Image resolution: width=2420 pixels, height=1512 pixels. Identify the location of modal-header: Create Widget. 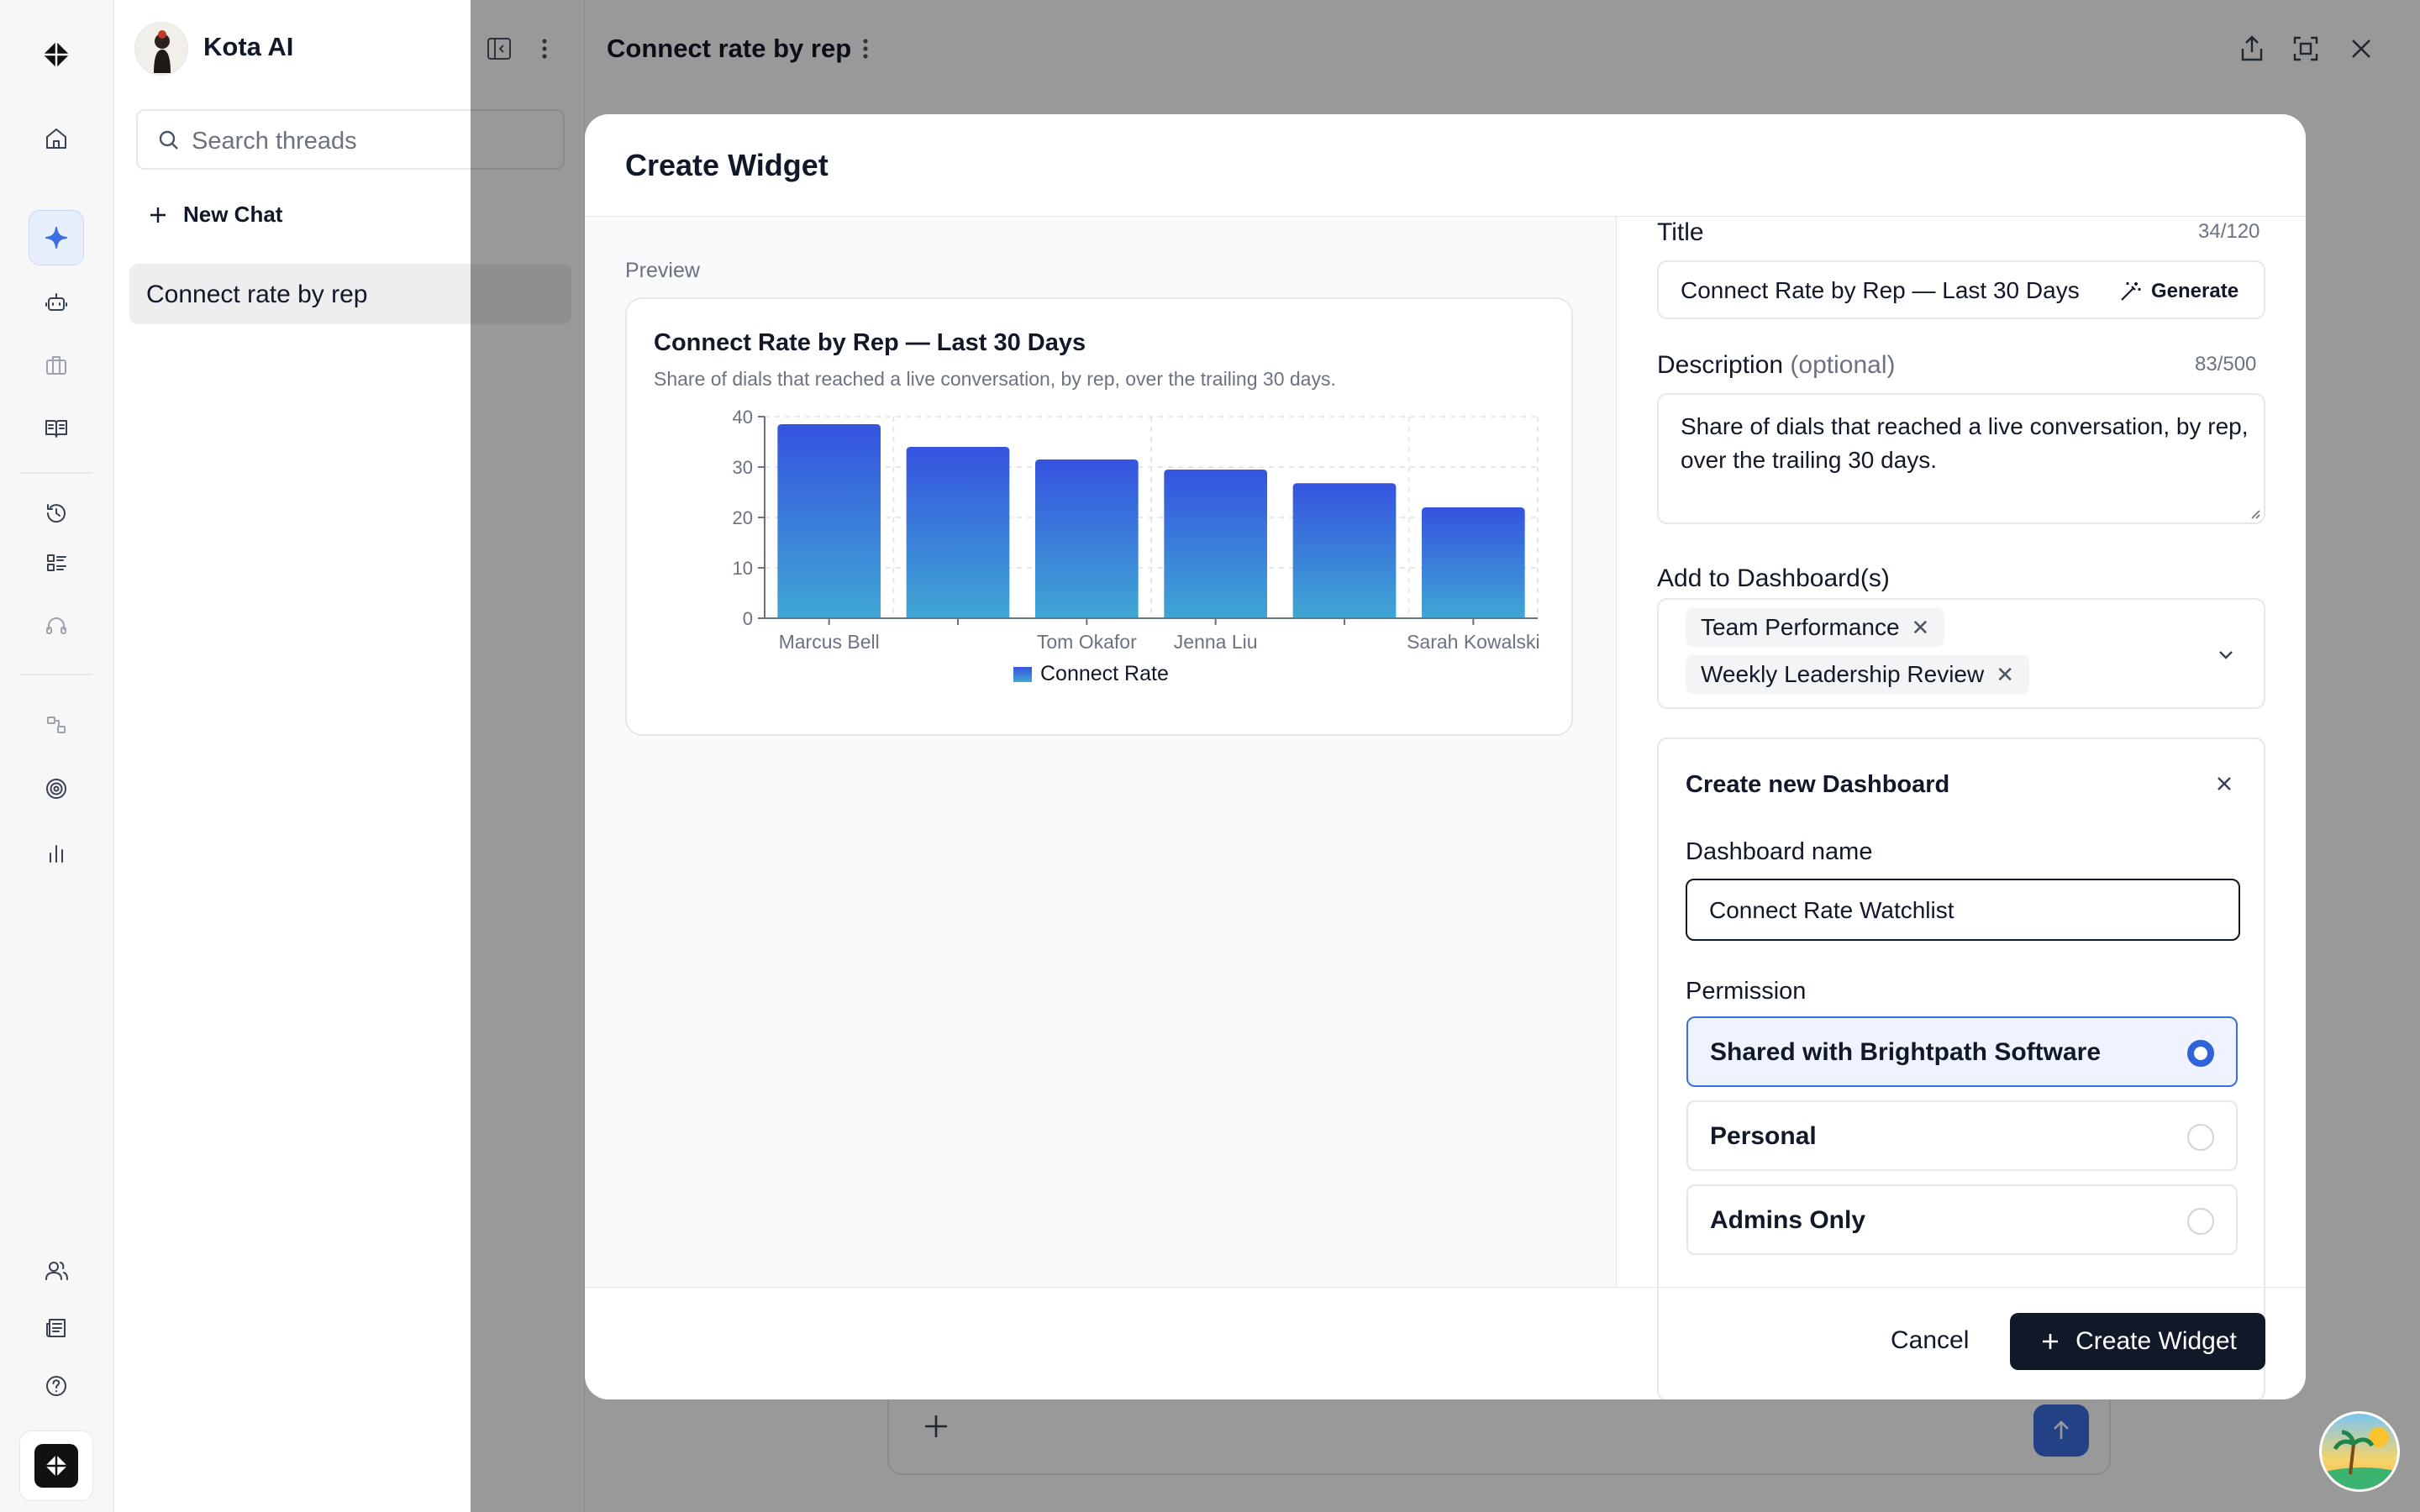
(1445, 165).